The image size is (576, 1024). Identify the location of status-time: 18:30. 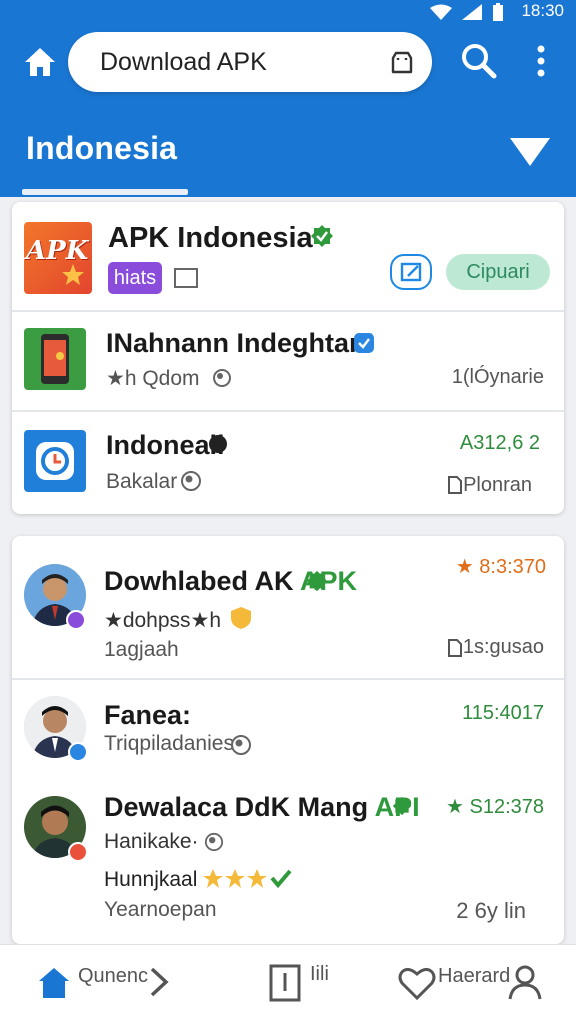
(542, 10).